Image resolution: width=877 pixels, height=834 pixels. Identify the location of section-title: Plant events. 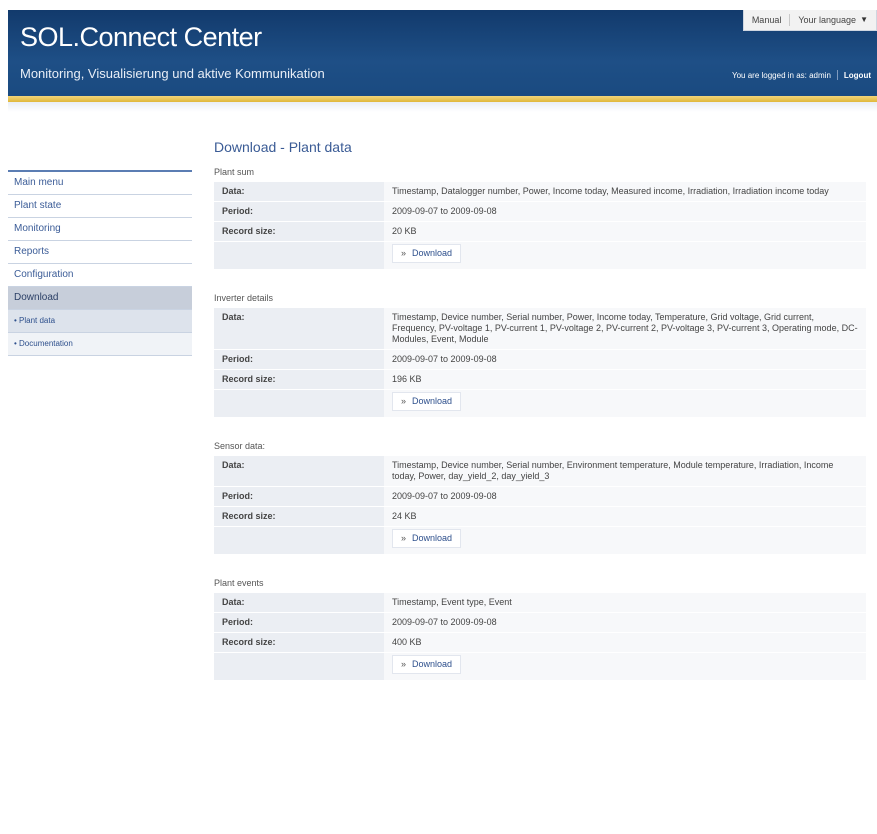
(239, 583).